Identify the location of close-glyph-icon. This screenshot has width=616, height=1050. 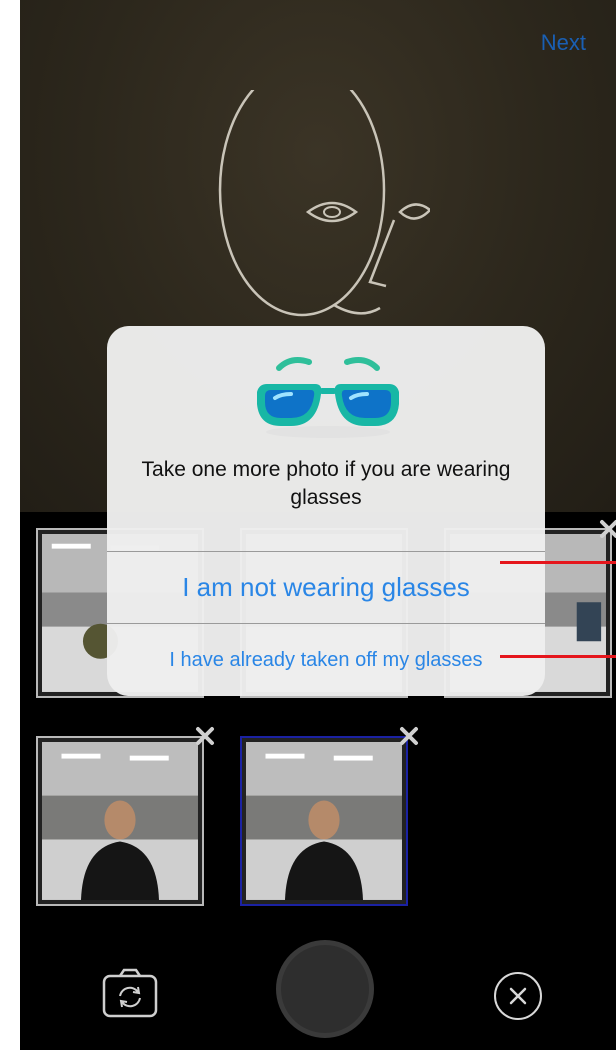
(518, 996).